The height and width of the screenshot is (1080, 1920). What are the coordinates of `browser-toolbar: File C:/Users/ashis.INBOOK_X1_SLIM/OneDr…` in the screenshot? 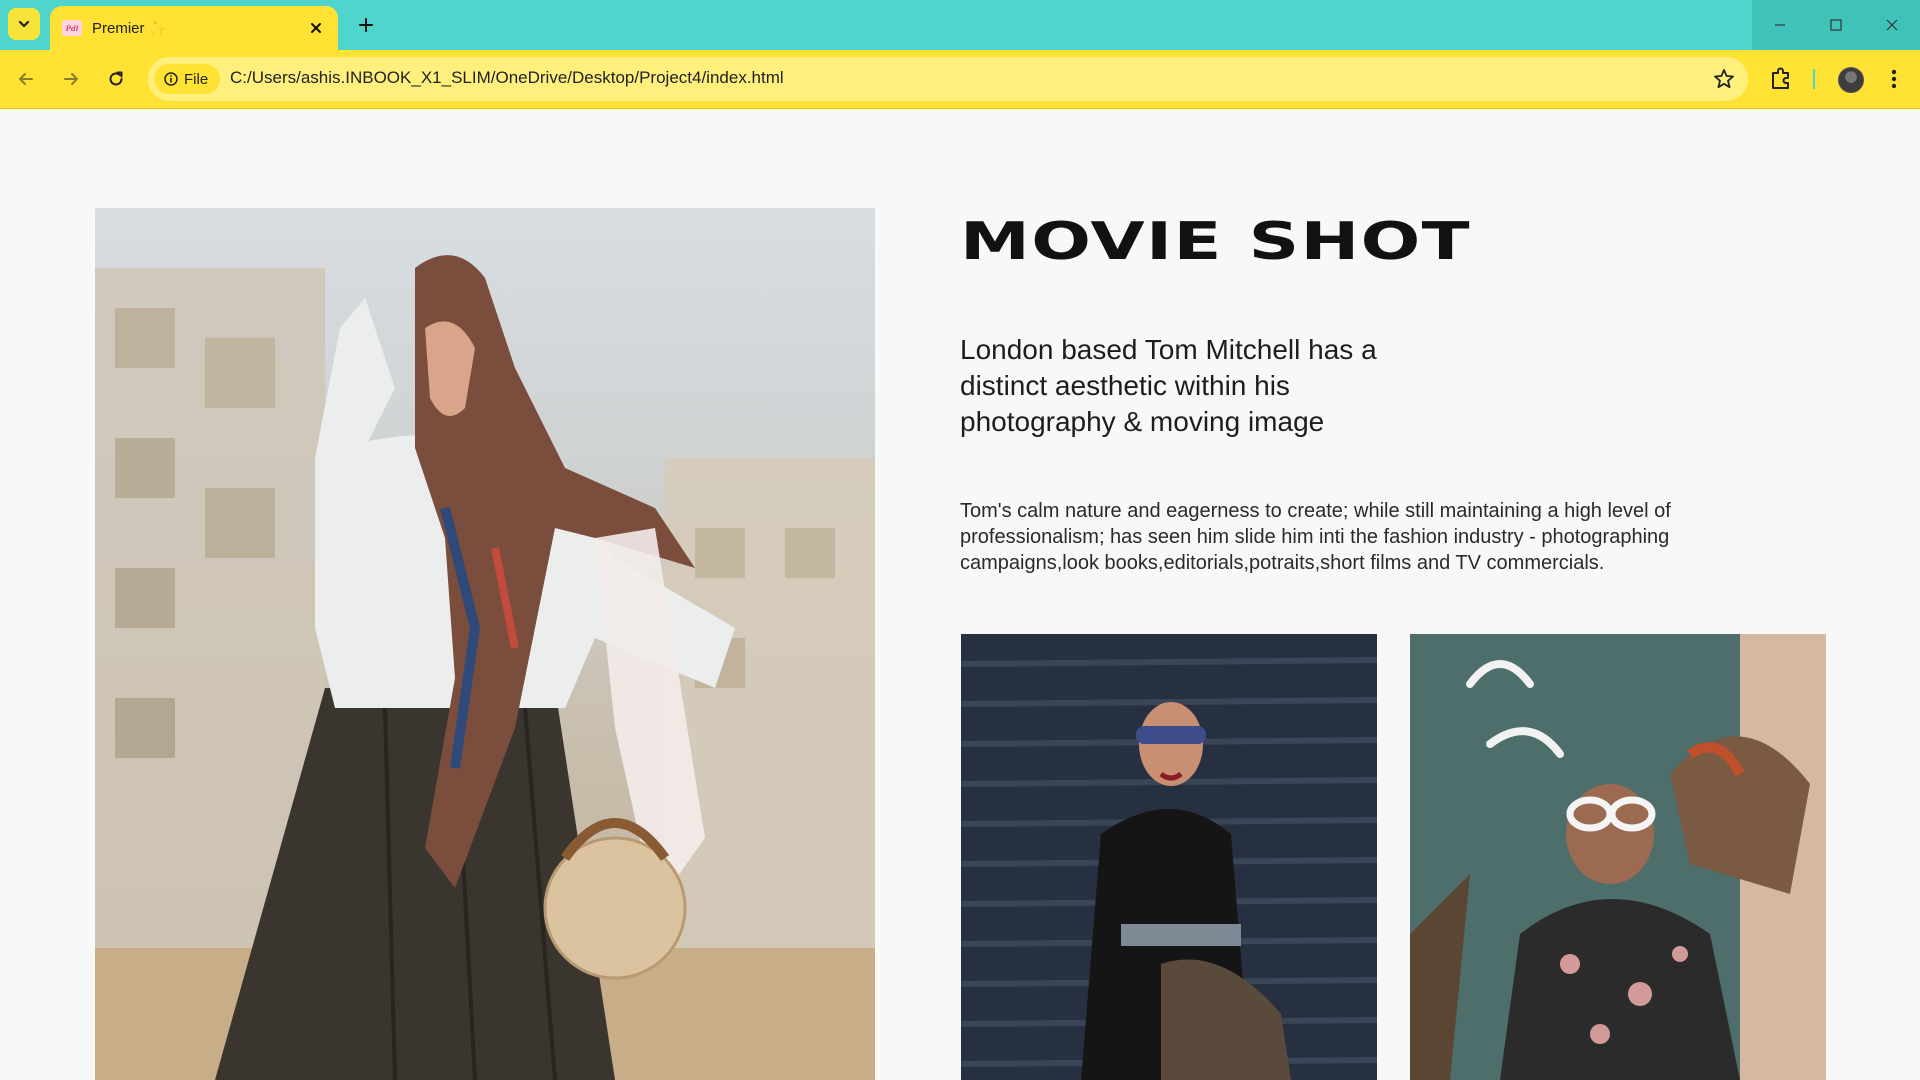 It's located at (960, 79).